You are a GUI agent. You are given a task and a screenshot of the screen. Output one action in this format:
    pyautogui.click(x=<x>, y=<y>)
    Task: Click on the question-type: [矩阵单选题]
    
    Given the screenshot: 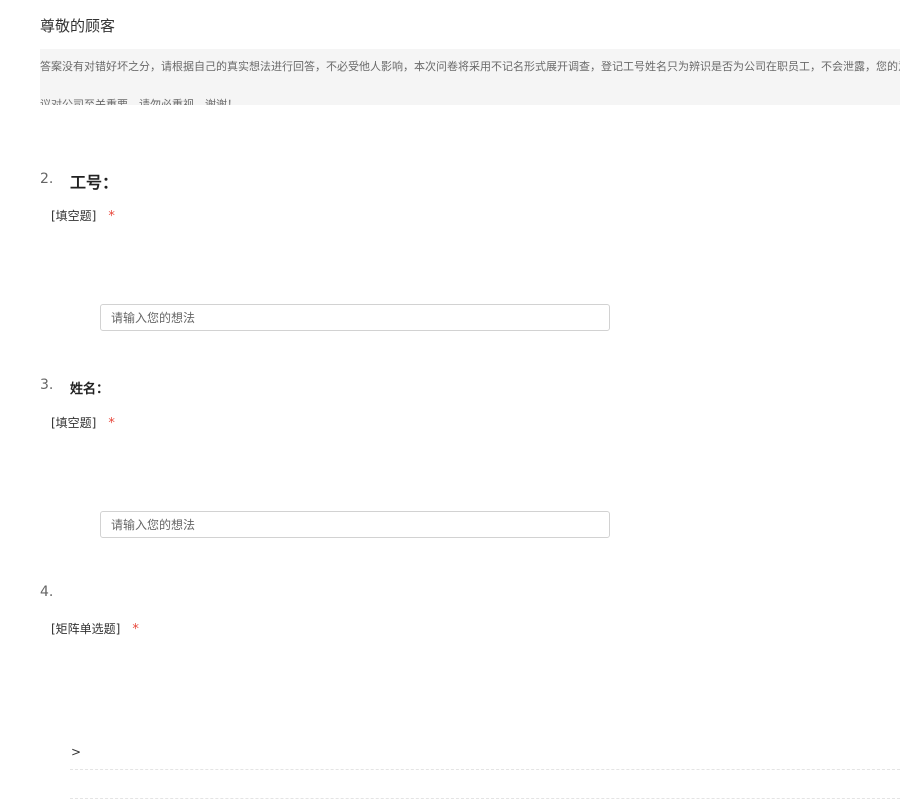 What is the action you would take?
    pyautogui.click(x=86, y=629)
    